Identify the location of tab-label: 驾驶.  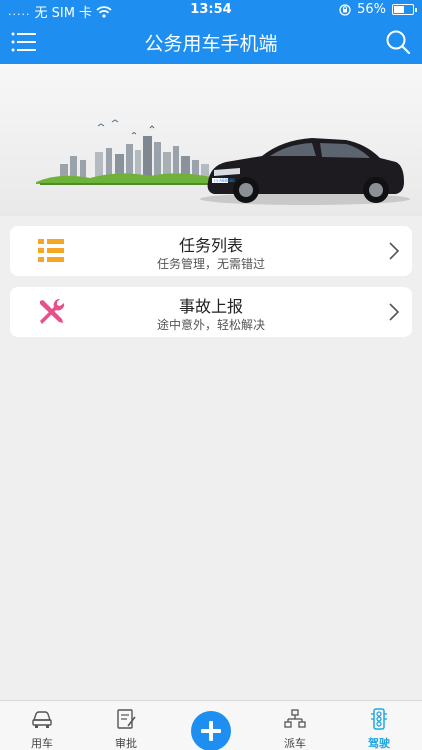
(379, 743).